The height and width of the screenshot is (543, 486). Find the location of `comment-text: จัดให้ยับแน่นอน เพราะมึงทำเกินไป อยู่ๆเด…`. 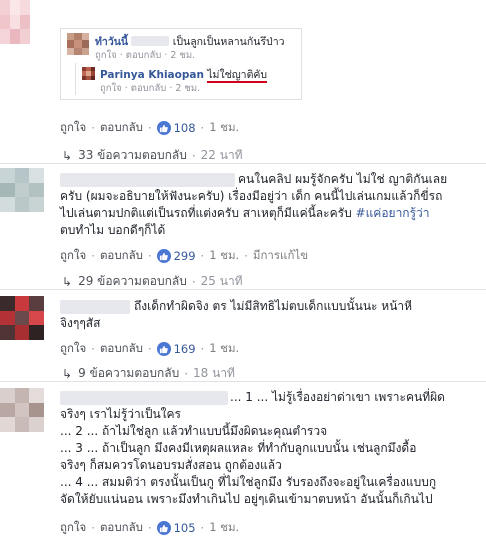

comment-text: จัดให้ยับแน่นอน เพราะมึงทำเกินไป อยู่ๆเด… is located at coordinates (246, 499).